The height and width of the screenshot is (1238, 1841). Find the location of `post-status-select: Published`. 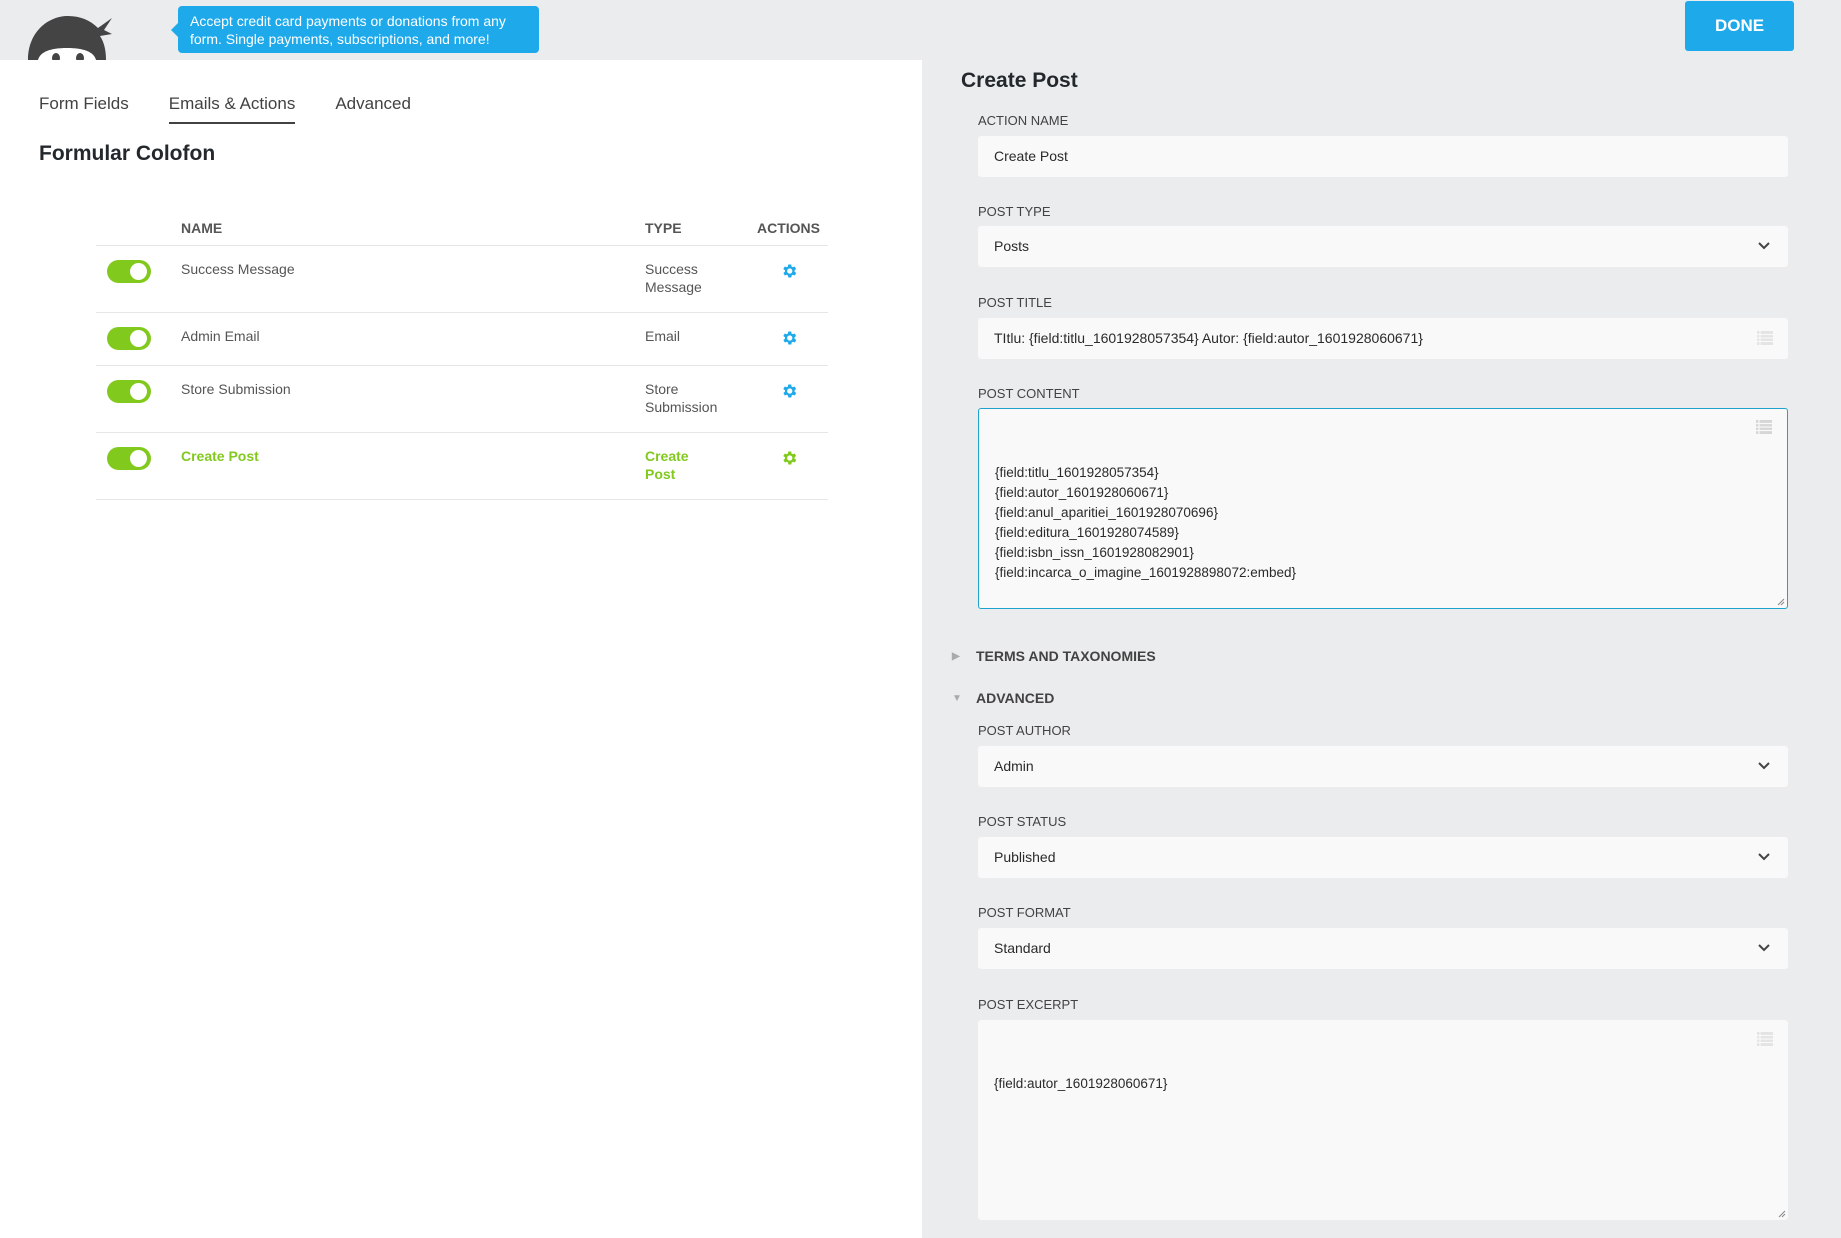

post-status-select: Published is located at coordinates (1383, 857).